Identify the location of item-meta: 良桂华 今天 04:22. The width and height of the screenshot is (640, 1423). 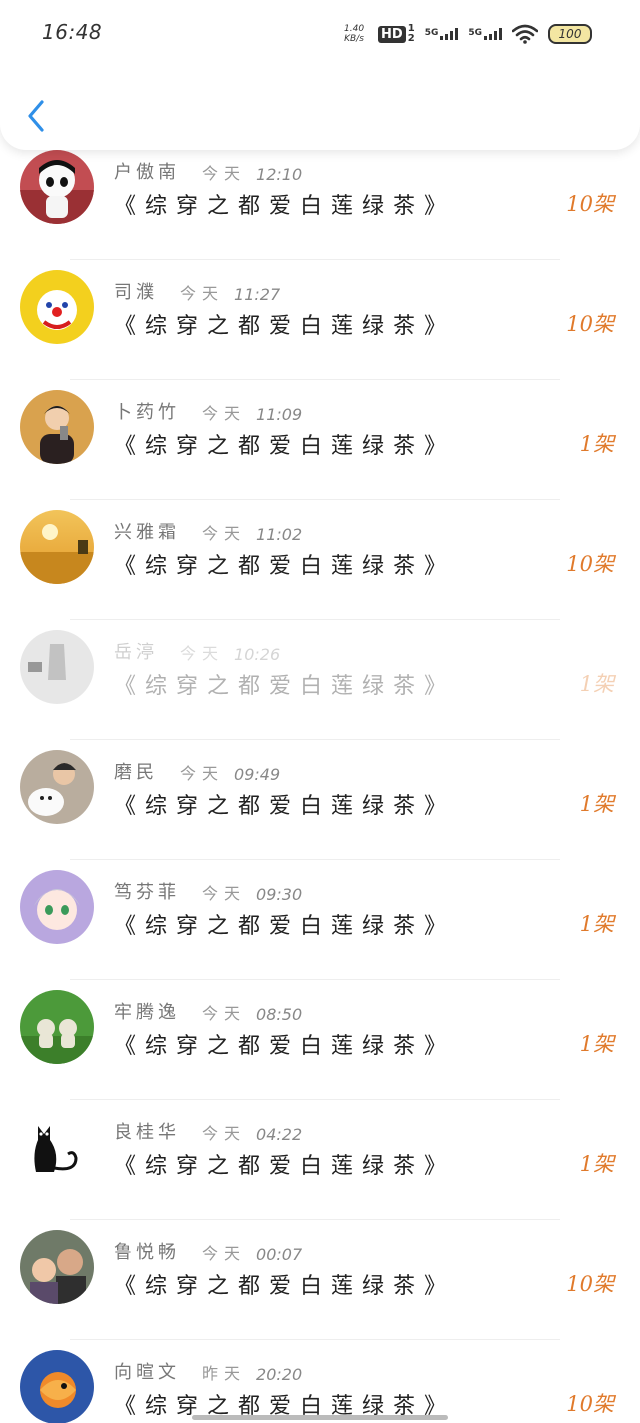
(208, 1124).